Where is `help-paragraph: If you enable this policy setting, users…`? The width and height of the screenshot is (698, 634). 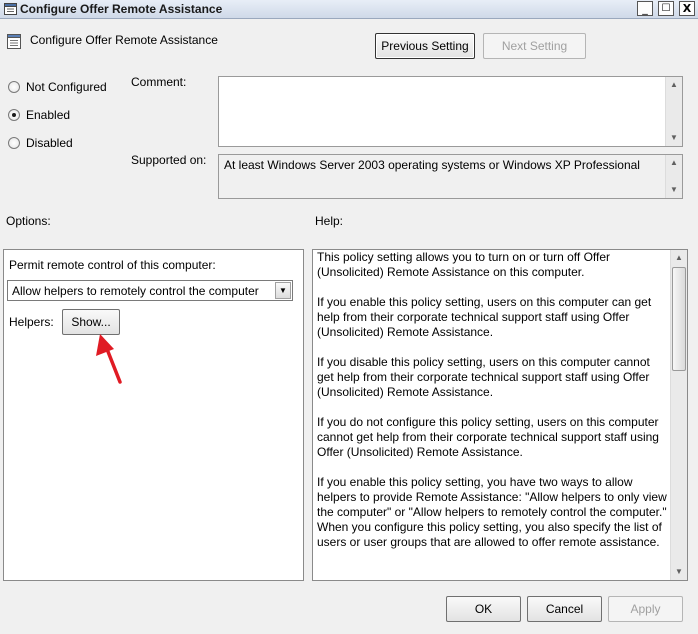 help-paragraph: If you enable this policy setting, users… is located at coordinates (484, 317).